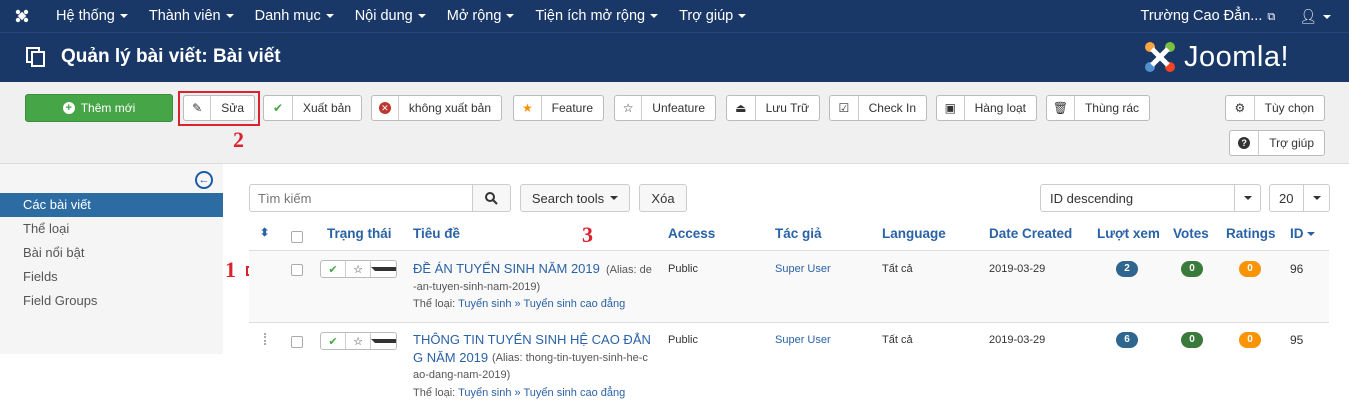 This screenshot has height=411, width=1349. What do you see at coordinates (773, 108) in the screenshot?
I see `archive-button: ⏏ Lưu Trữ` at bounding box center [773, 108].